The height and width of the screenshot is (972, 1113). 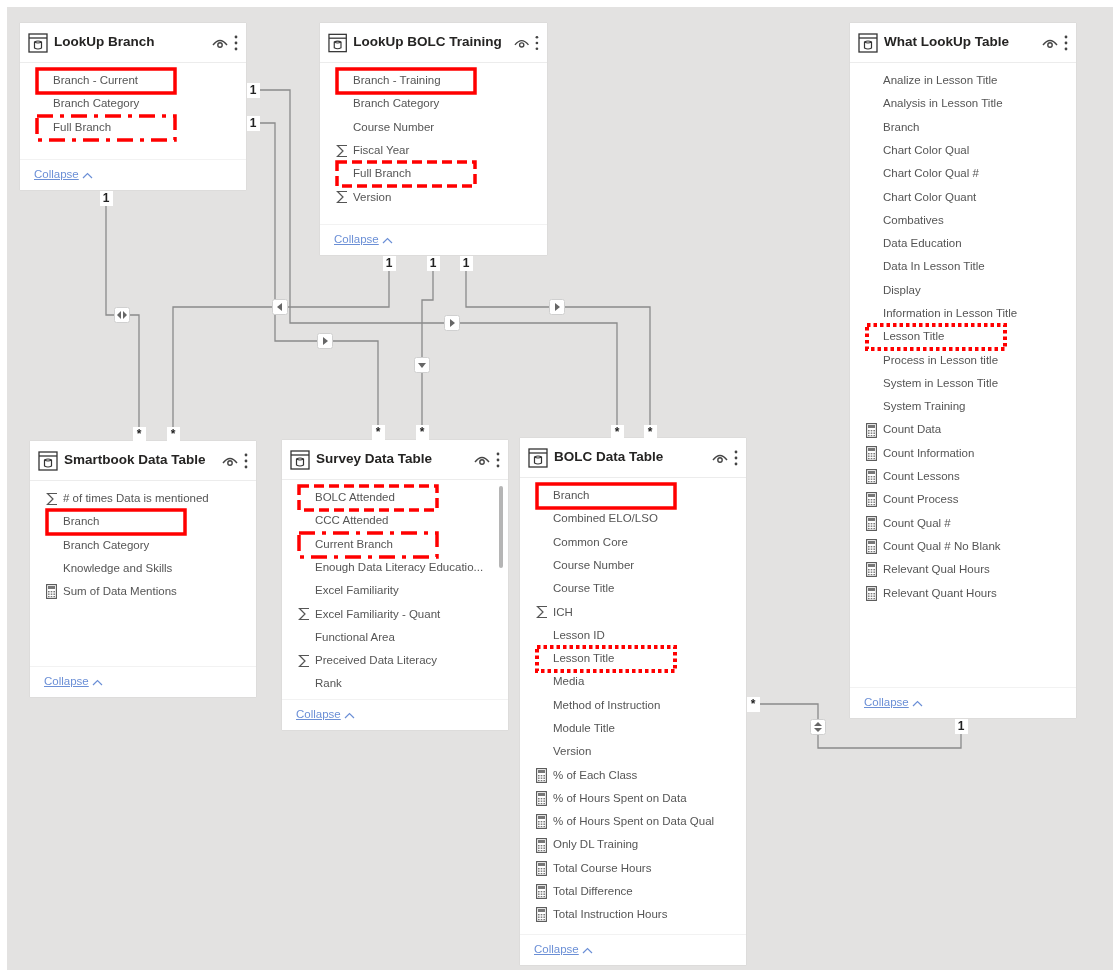 What do you see at coordinates (352, 521) in the screenshot?
I see `field-name: CCC Attended` at bounding box center [352, 521].